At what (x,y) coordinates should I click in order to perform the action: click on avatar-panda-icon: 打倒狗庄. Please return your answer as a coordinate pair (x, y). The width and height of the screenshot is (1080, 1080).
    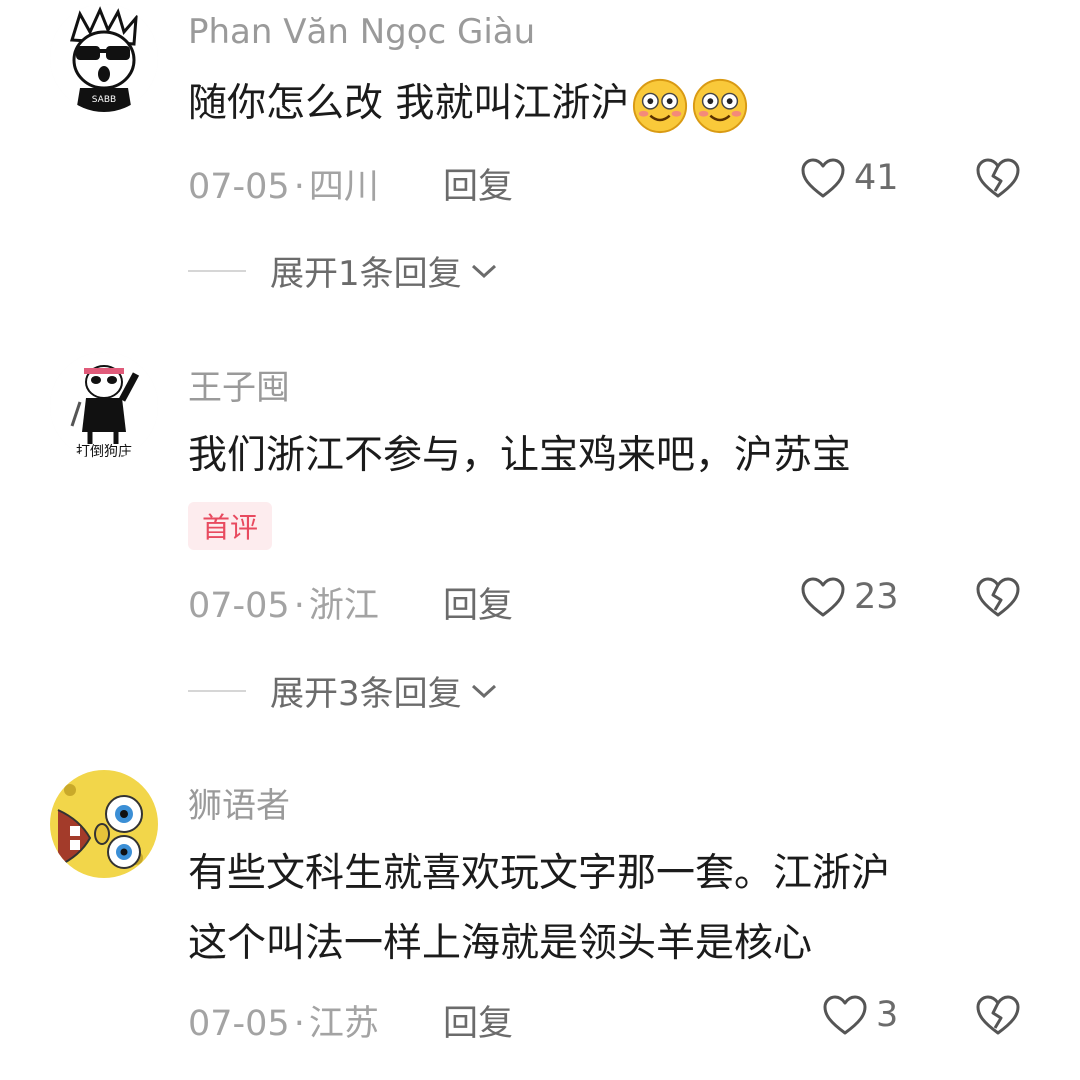
    Looking at the image, I should click on (104, 406).